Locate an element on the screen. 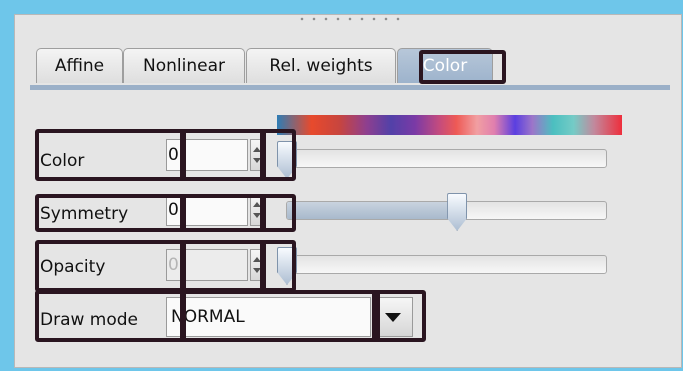  resize-grip is located at coordinates (351, 19).